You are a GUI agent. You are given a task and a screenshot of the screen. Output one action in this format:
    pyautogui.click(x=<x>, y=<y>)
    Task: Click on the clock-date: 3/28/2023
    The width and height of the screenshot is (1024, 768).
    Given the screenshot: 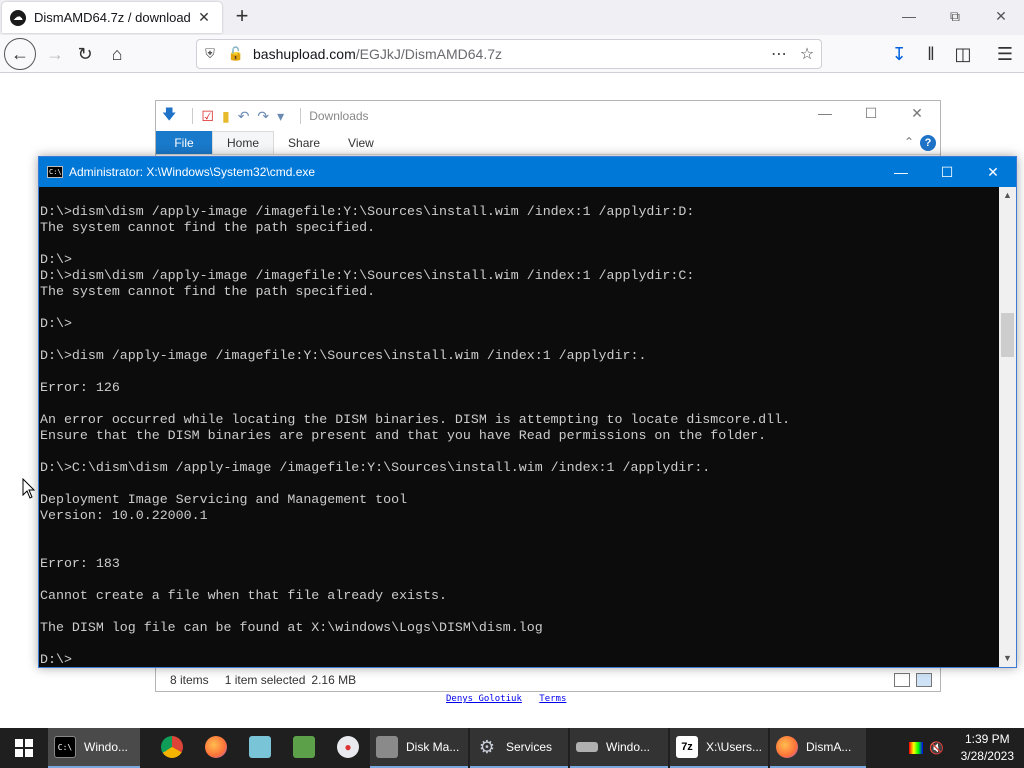 What is the action you would take?
    pyautogui.click(x=987, y=756)
    